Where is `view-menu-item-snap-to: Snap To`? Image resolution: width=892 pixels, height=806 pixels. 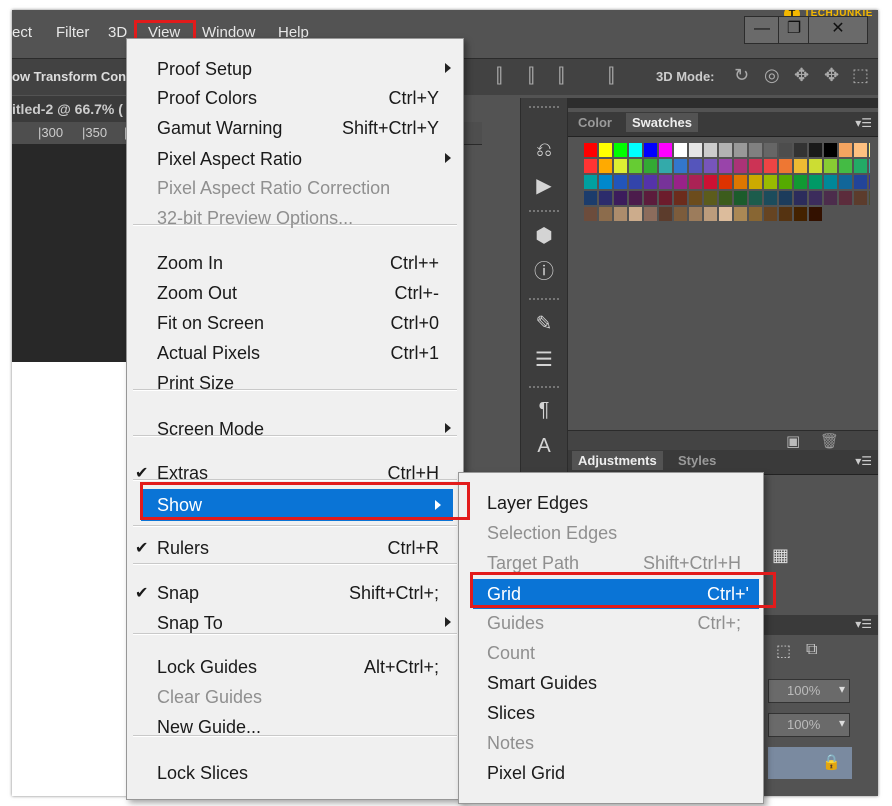 view-menu-item-snap-to: Snap To is located at coordinates (295, 623).